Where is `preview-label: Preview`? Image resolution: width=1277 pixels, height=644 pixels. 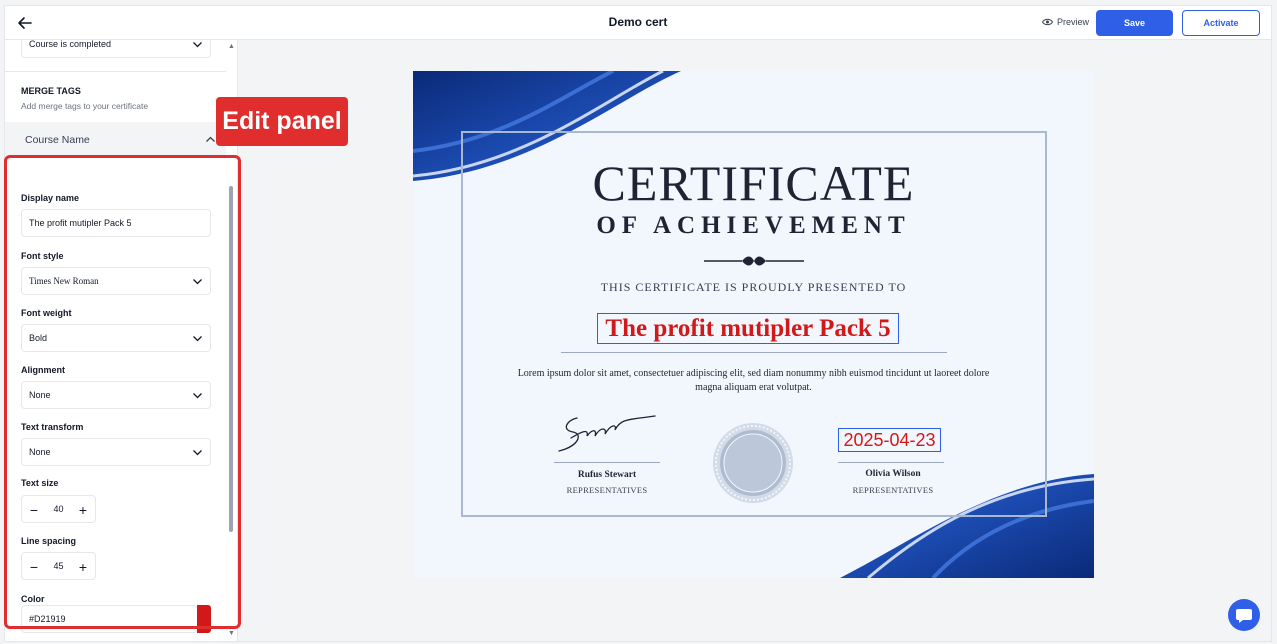
preview-label: Preview is located at coordinates (1073, 22).